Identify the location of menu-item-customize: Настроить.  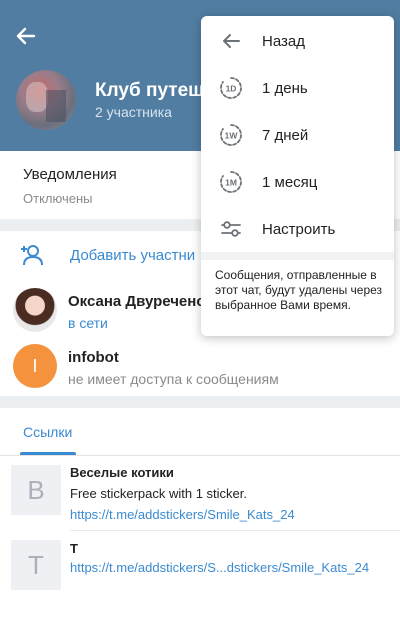
(297, 229).